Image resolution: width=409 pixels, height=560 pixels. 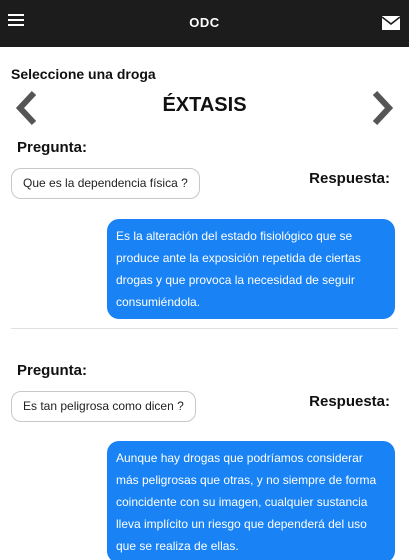 I want to click on app-title: ODC, so click(x=204, y=22).